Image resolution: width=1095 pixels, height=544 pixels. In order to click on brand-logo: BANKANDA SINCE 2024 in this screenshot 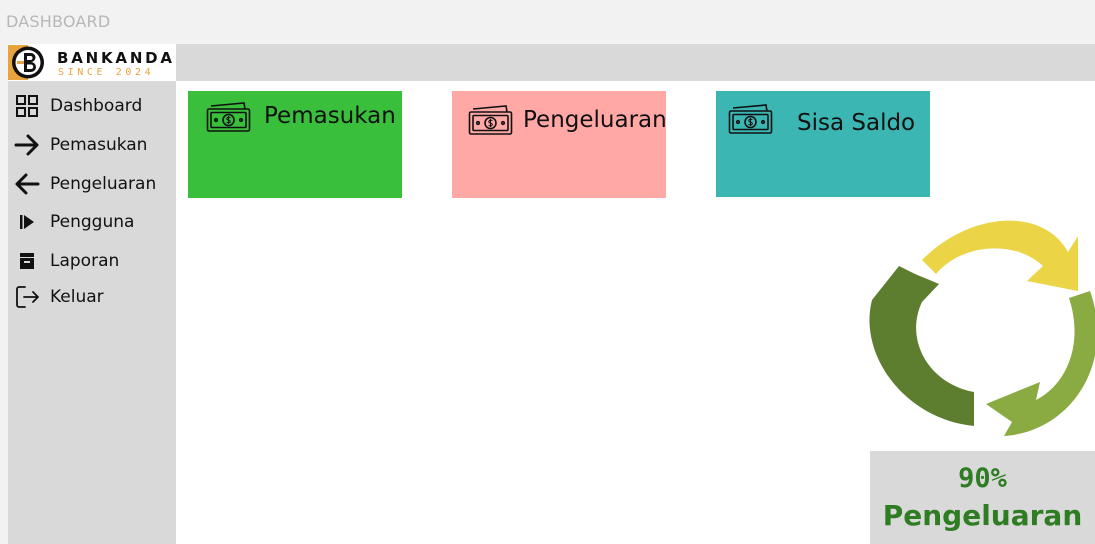, I will do `click(90, 62)`.